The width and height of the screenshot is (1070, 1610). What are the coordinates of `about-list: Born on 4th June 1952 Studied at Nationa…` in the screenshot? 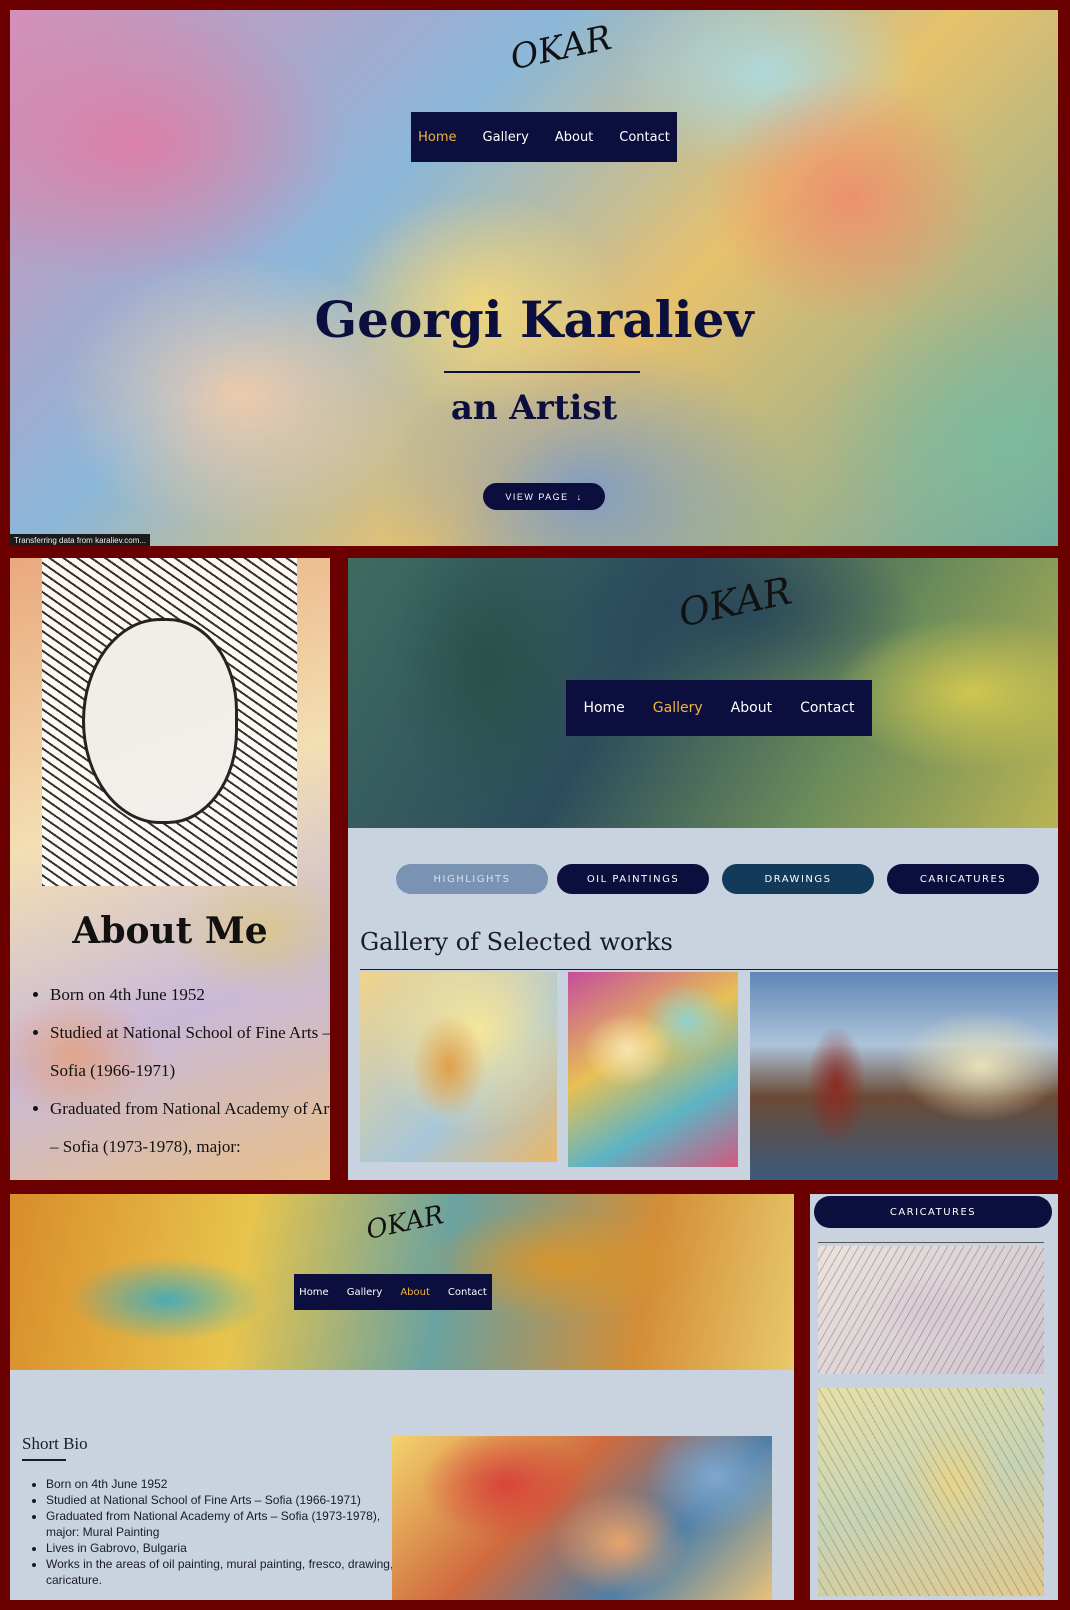 It's located at (181, 1071).